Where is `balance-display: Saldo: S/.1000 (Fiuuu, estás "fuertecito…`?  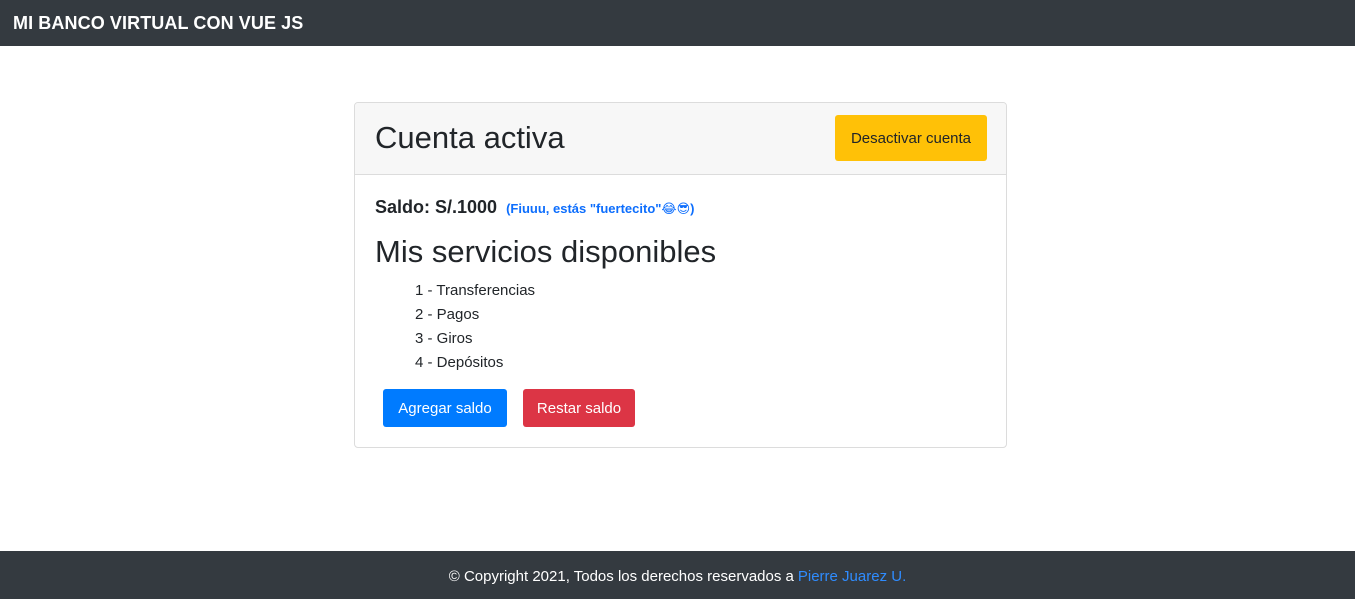
balance-display: Saldo: S/.1000 (Fiuuu, estás "fuertecito… is located at coordinates (535, 207).